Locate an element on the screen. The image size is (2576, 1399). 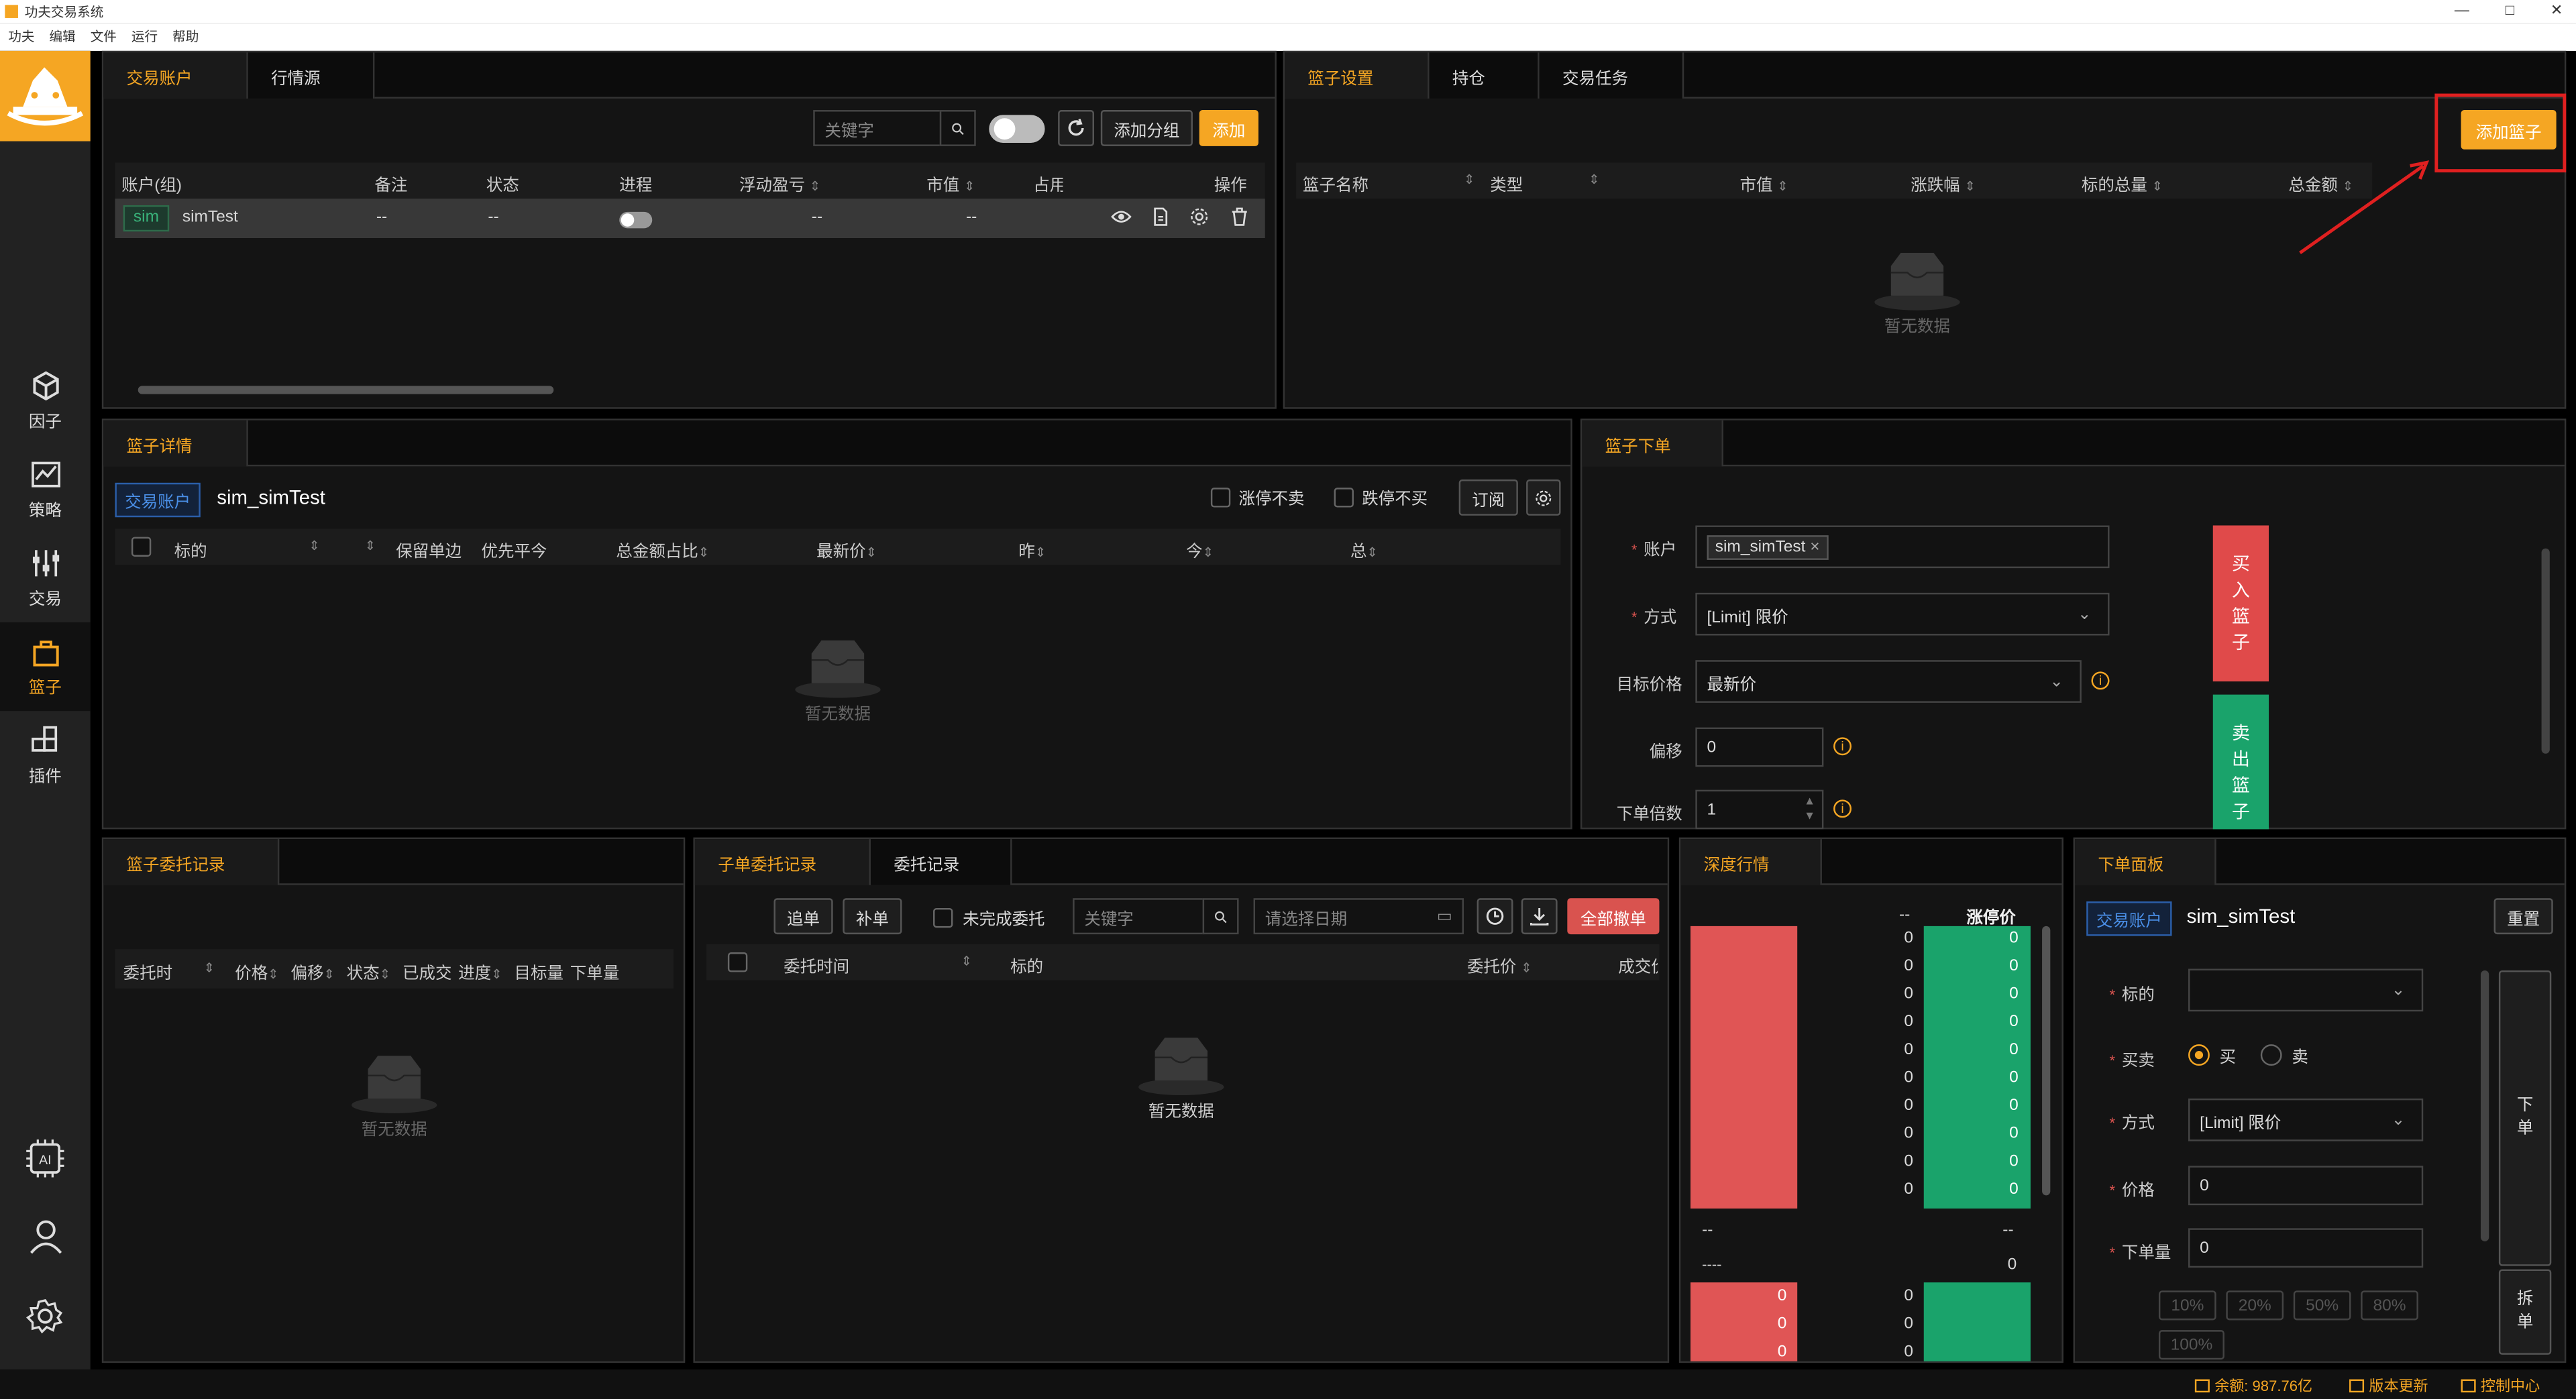
price-input: 0 is located at coordinates (2306, 1186).